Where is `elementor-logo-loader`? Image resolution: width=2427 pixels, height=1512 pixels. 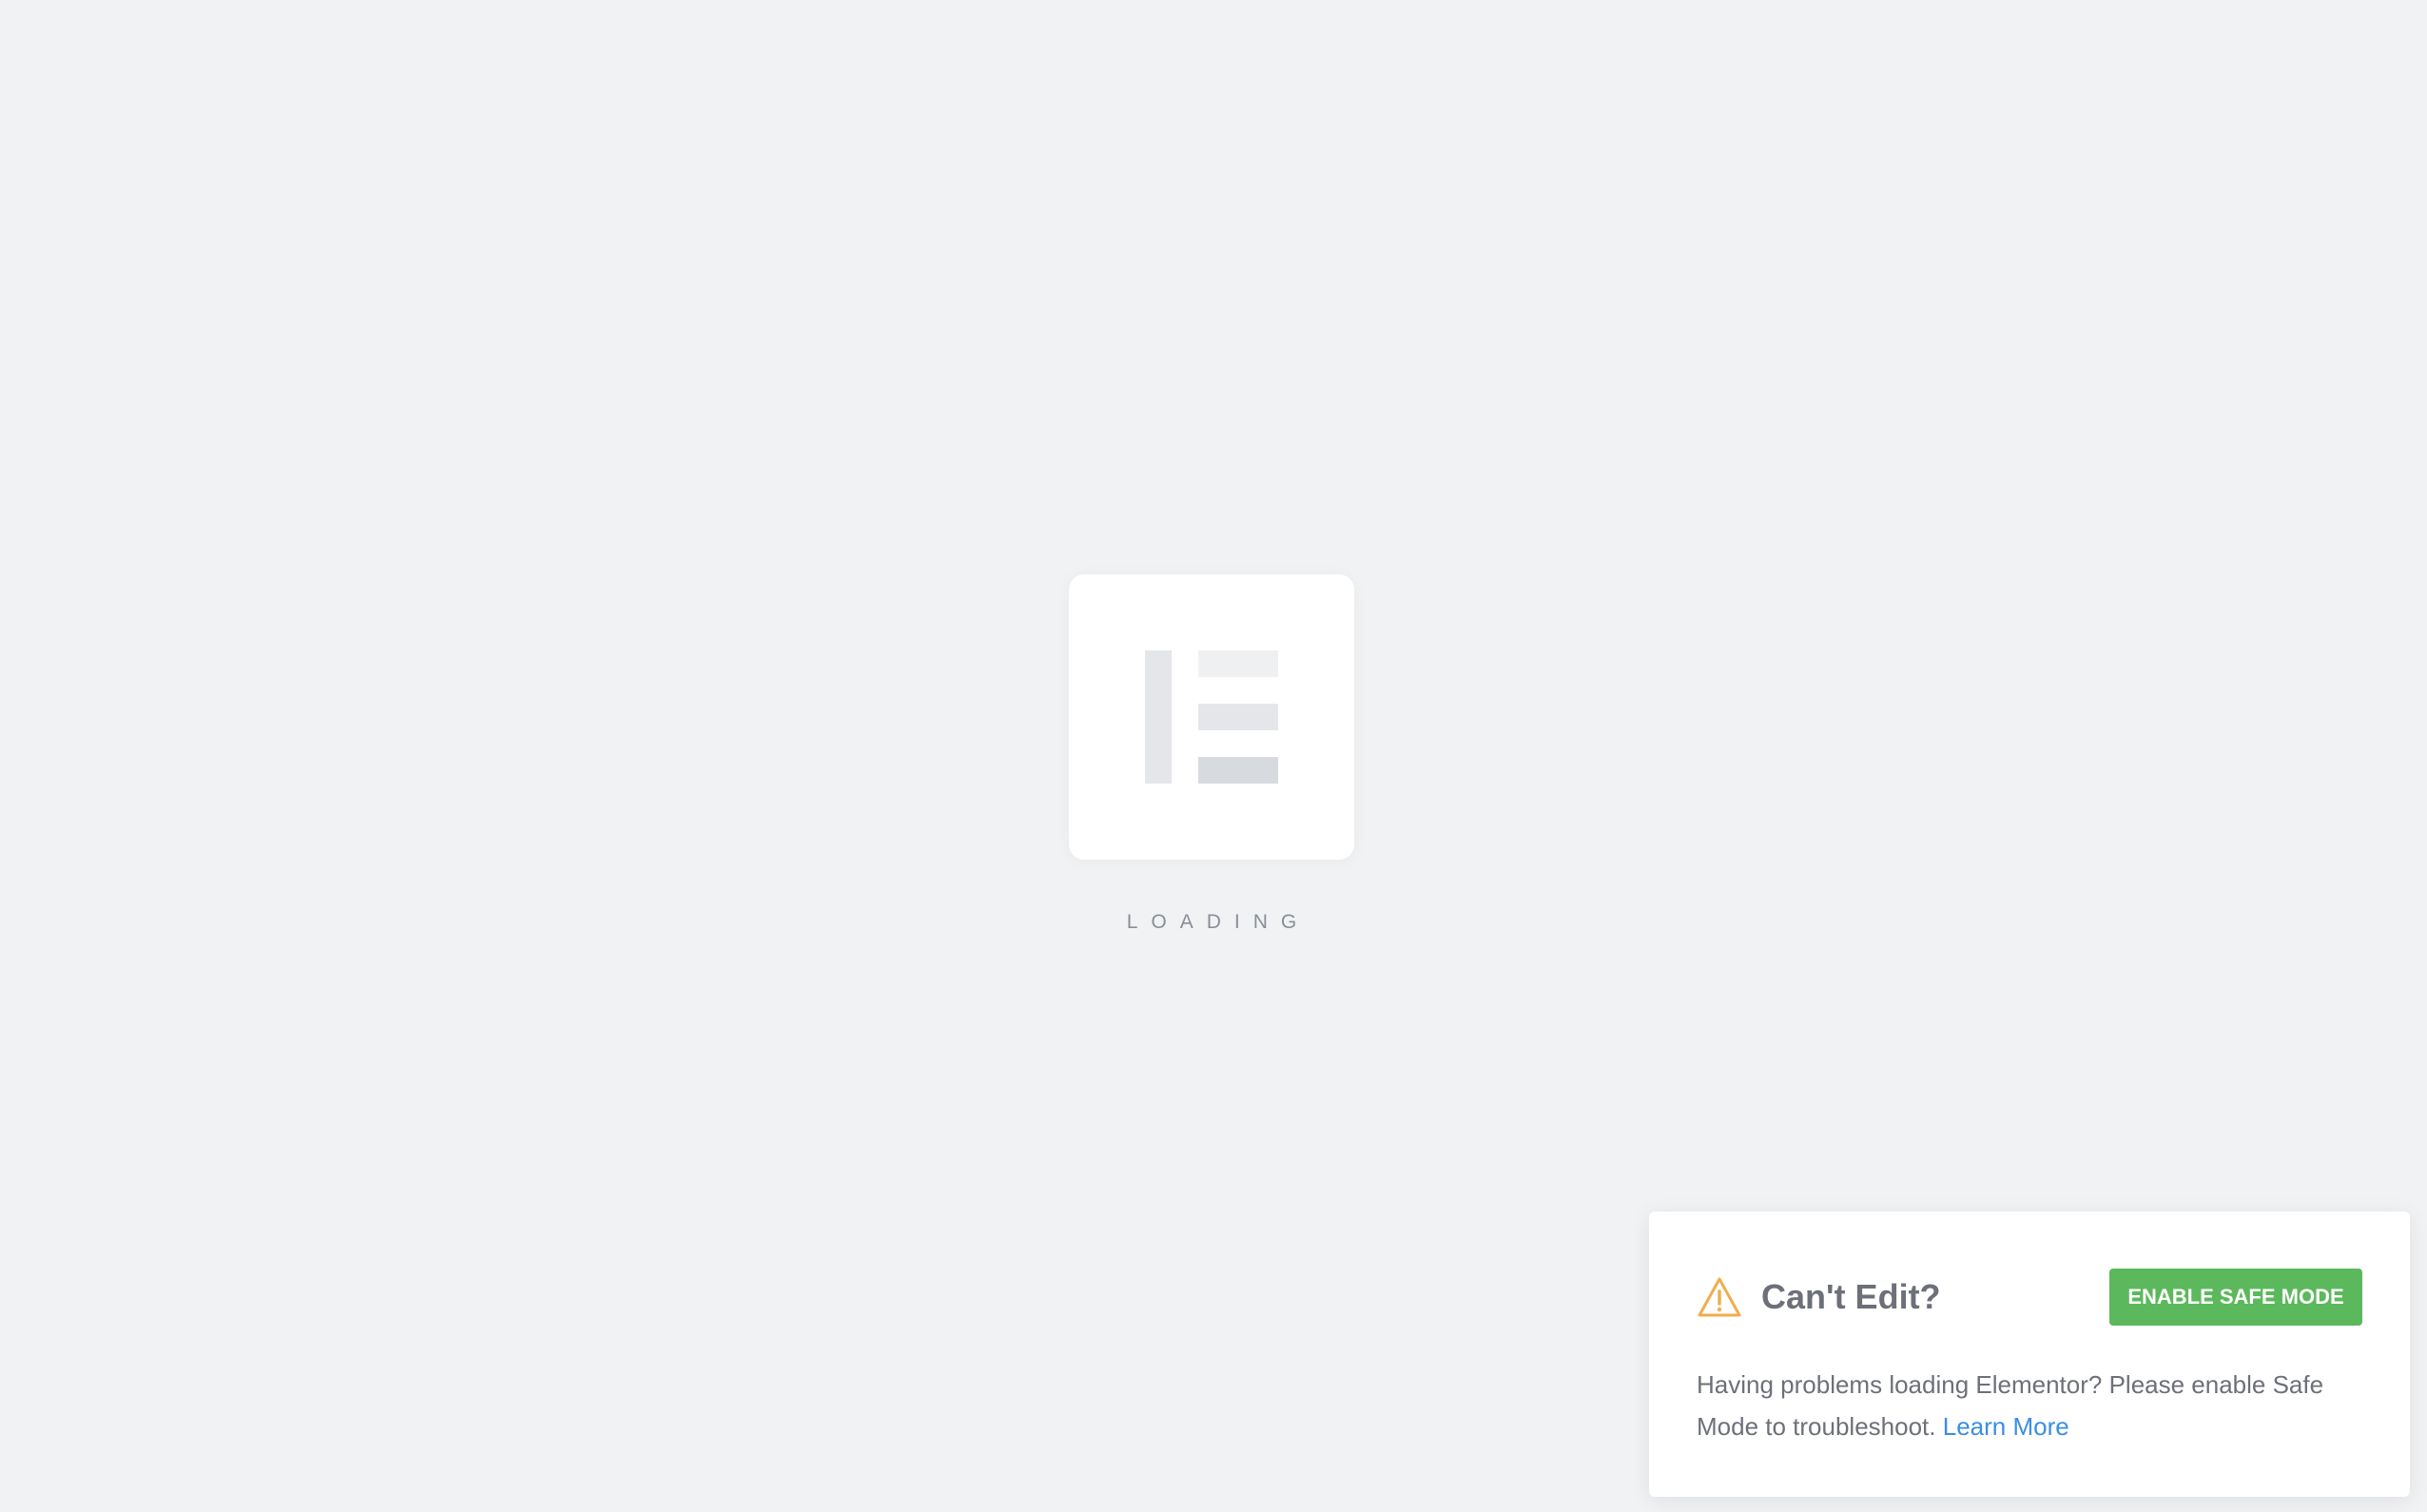 elementor-logo-loader is located at coordinates (1212, 717).